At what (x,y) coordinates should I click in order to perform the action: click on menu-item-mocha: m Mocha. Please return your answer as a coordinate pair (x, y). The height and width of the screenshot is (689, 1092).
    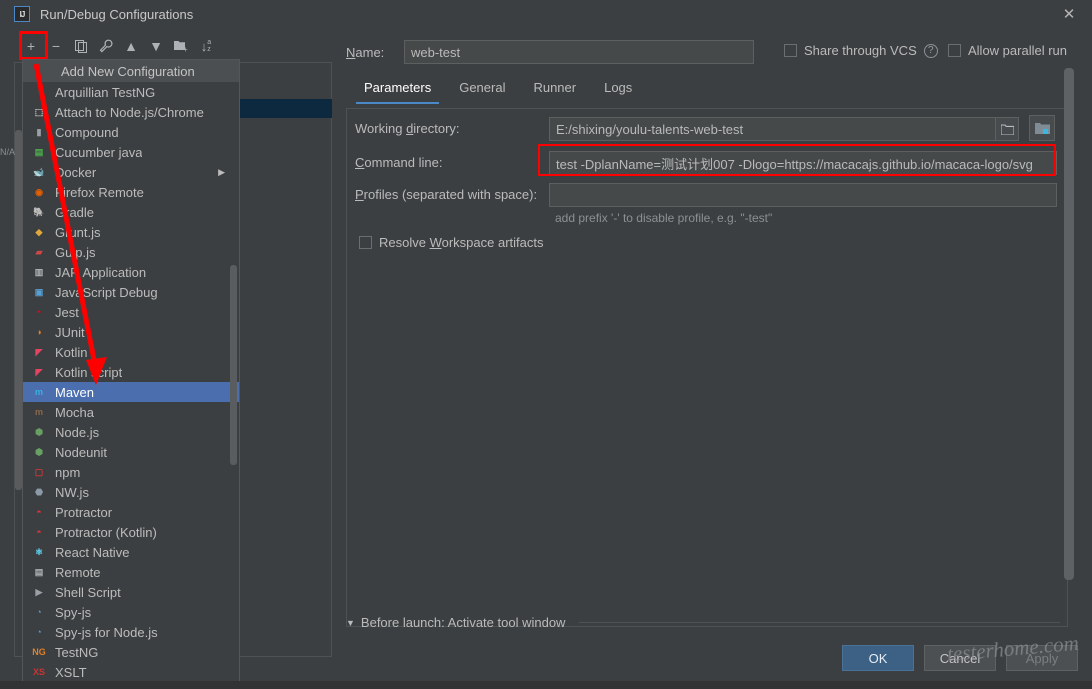
    Looking at the image, I should click on (131, 412).